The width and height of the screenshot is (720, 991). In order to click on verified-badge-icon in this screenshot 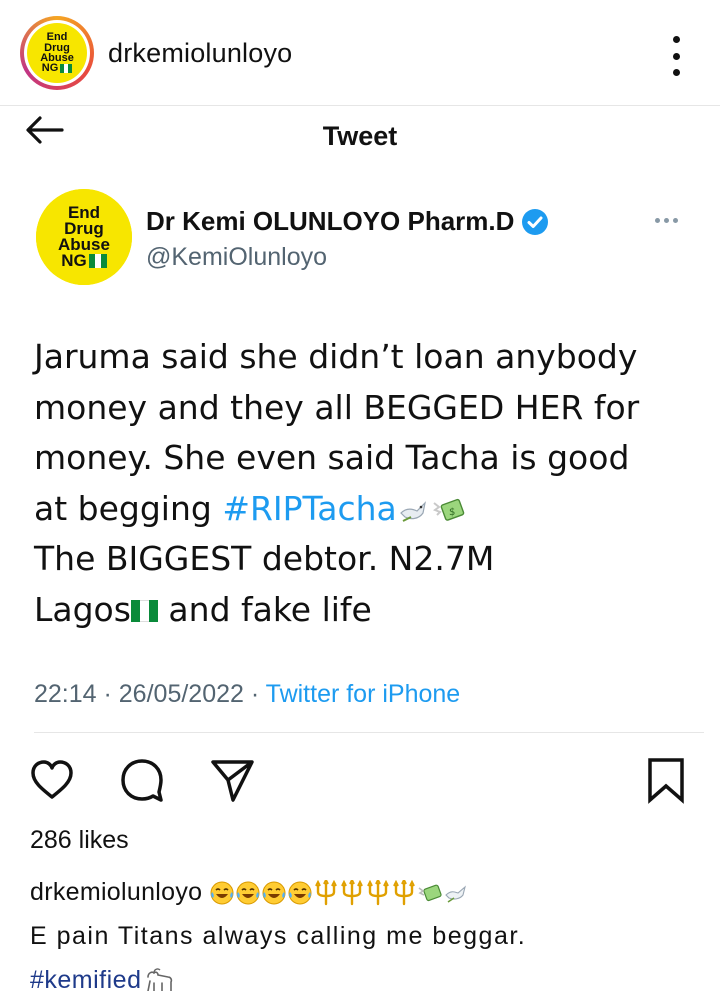, I will do `click(535, 221)`.